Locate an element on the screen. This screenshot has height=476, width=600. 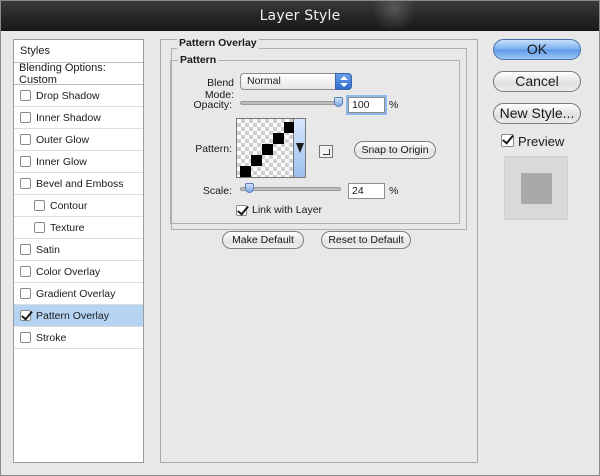
blending-options-label: Blending Options: Custom is located at coordinates (62, 73).